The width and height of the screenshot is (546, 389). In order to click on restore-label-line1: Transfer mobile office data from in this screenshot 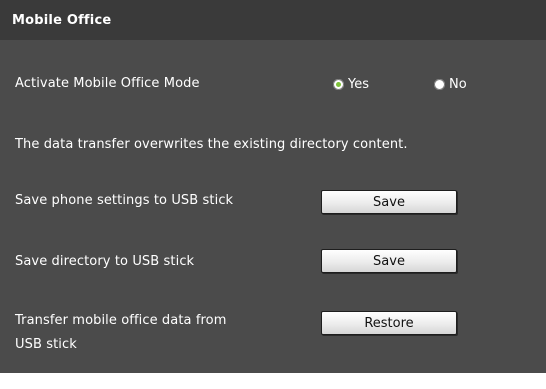, I will do `click(121, 320)`.